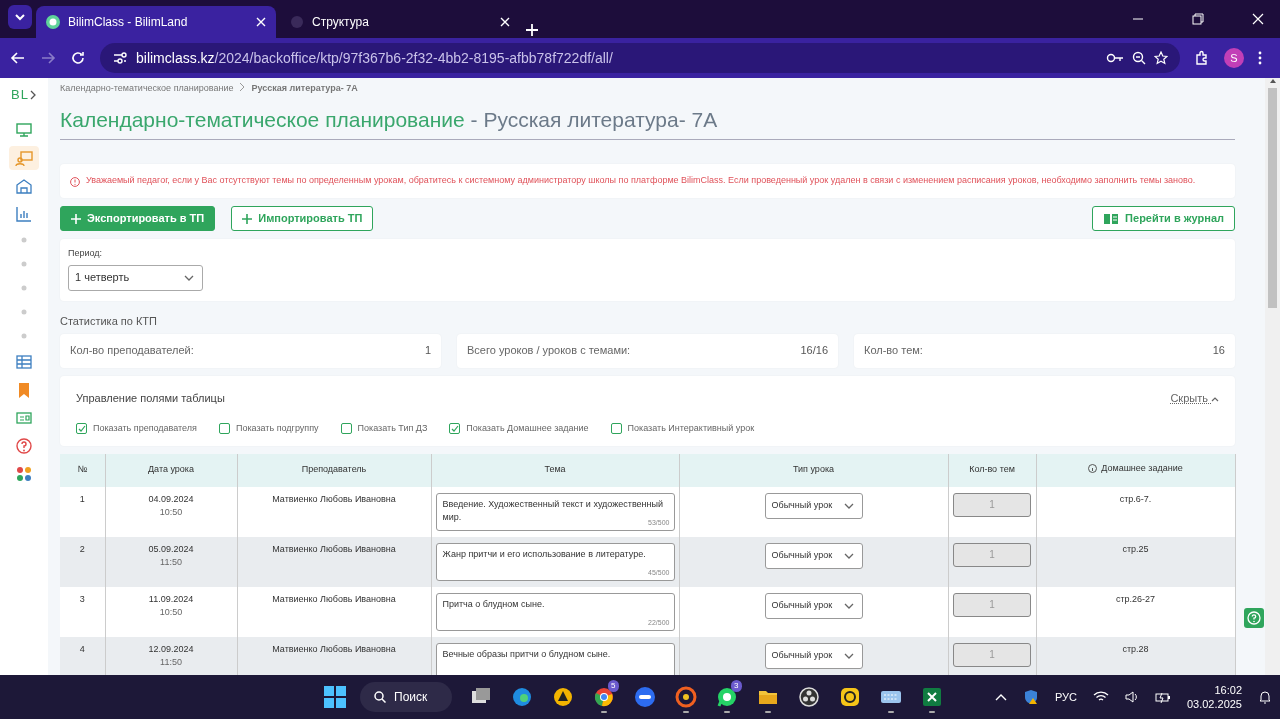  I want to click on restore-icon, so click(1198, 19).